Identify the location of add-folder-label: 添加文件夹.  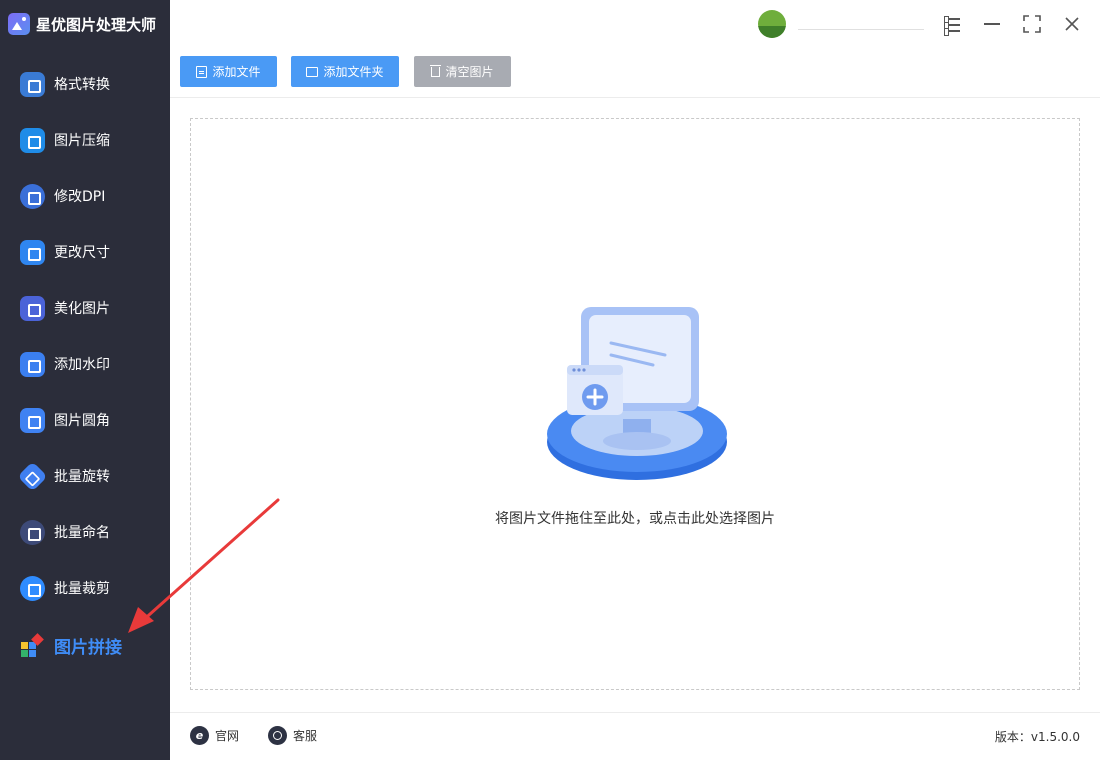
(353, 72).